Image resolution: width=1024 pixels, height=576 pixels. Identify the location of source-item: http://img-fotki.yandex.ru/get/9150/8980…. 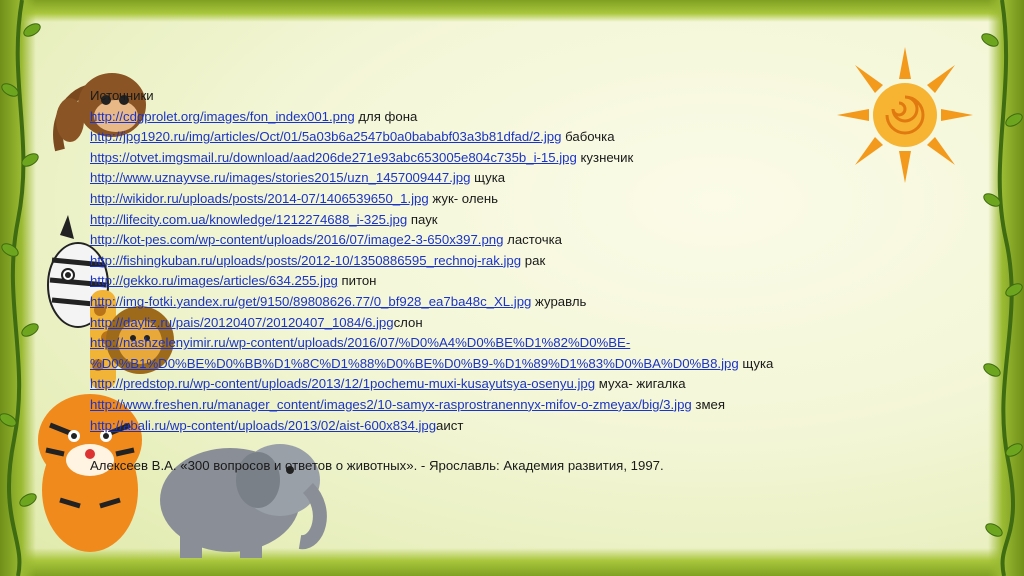
(480, 302).